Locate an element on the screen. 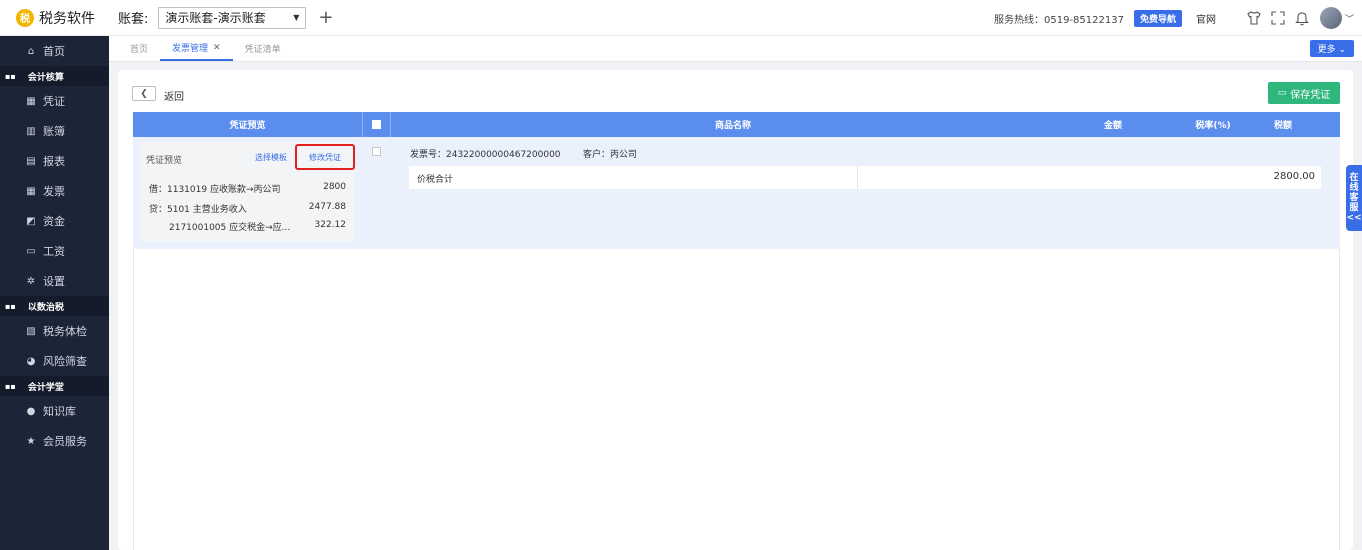 The height and width of the screenshot is (550, 1362). tab-home: 首页 is located at coordinates (134, 48).